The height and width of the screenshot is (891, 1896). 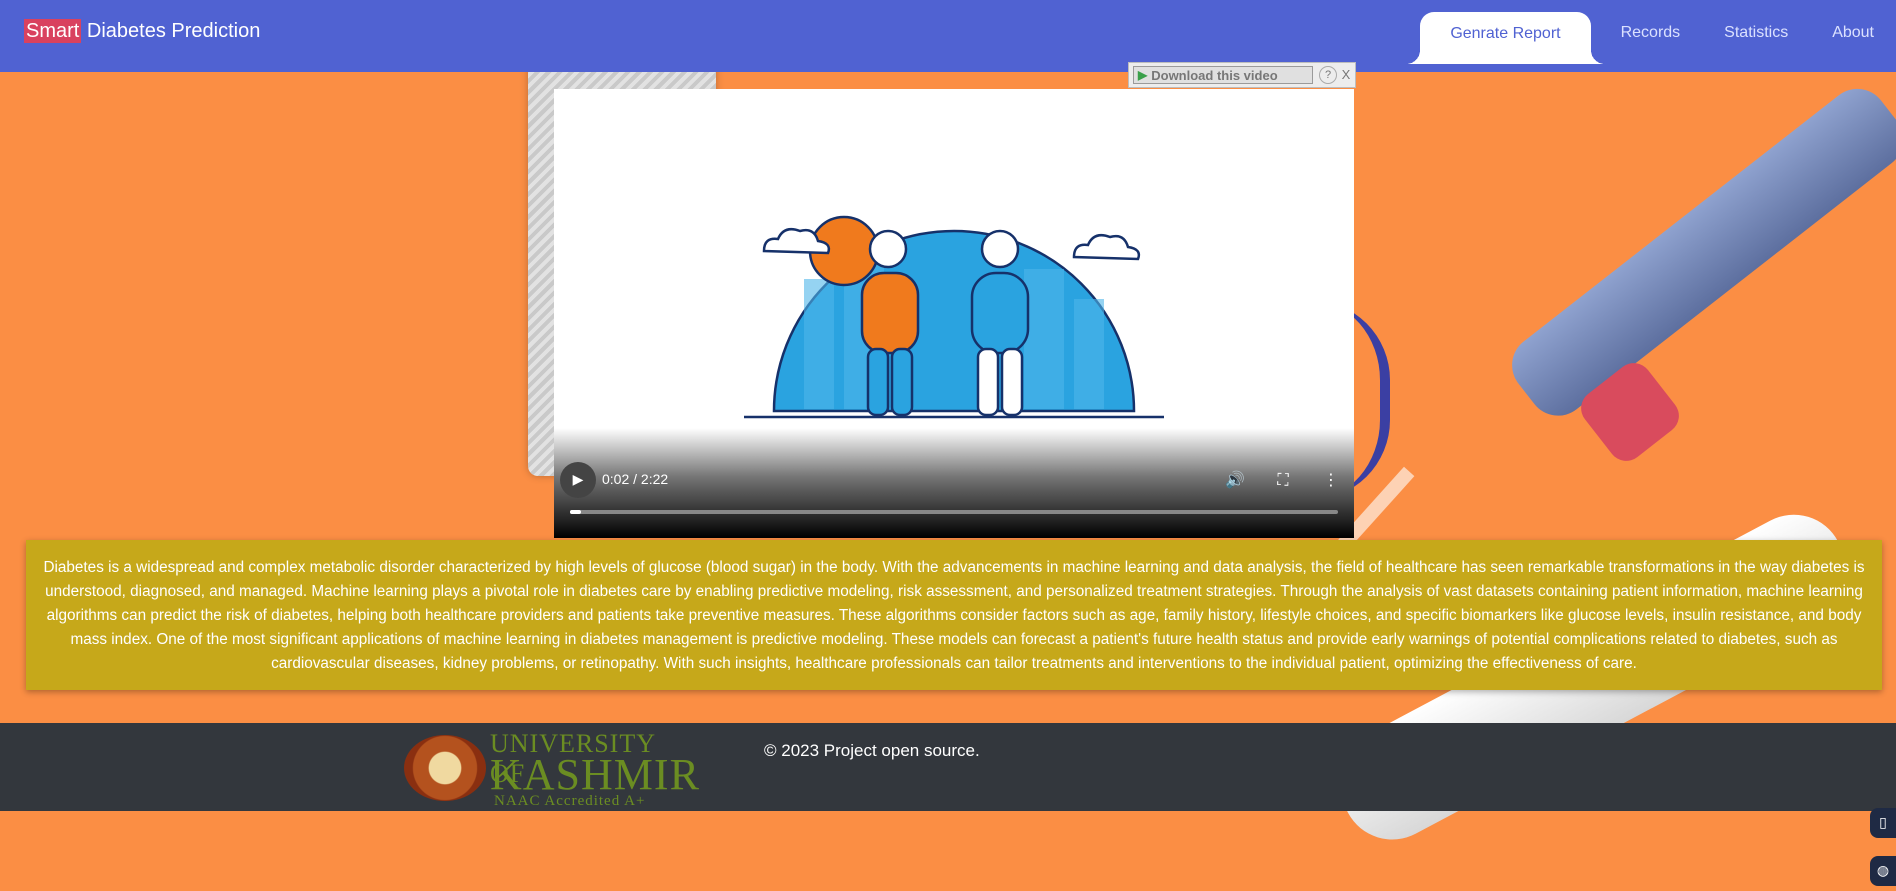 What do you see at coordinates (954, 512) in the screenshot?
I see `video-progress-bar` at bounding box center [954, 512].